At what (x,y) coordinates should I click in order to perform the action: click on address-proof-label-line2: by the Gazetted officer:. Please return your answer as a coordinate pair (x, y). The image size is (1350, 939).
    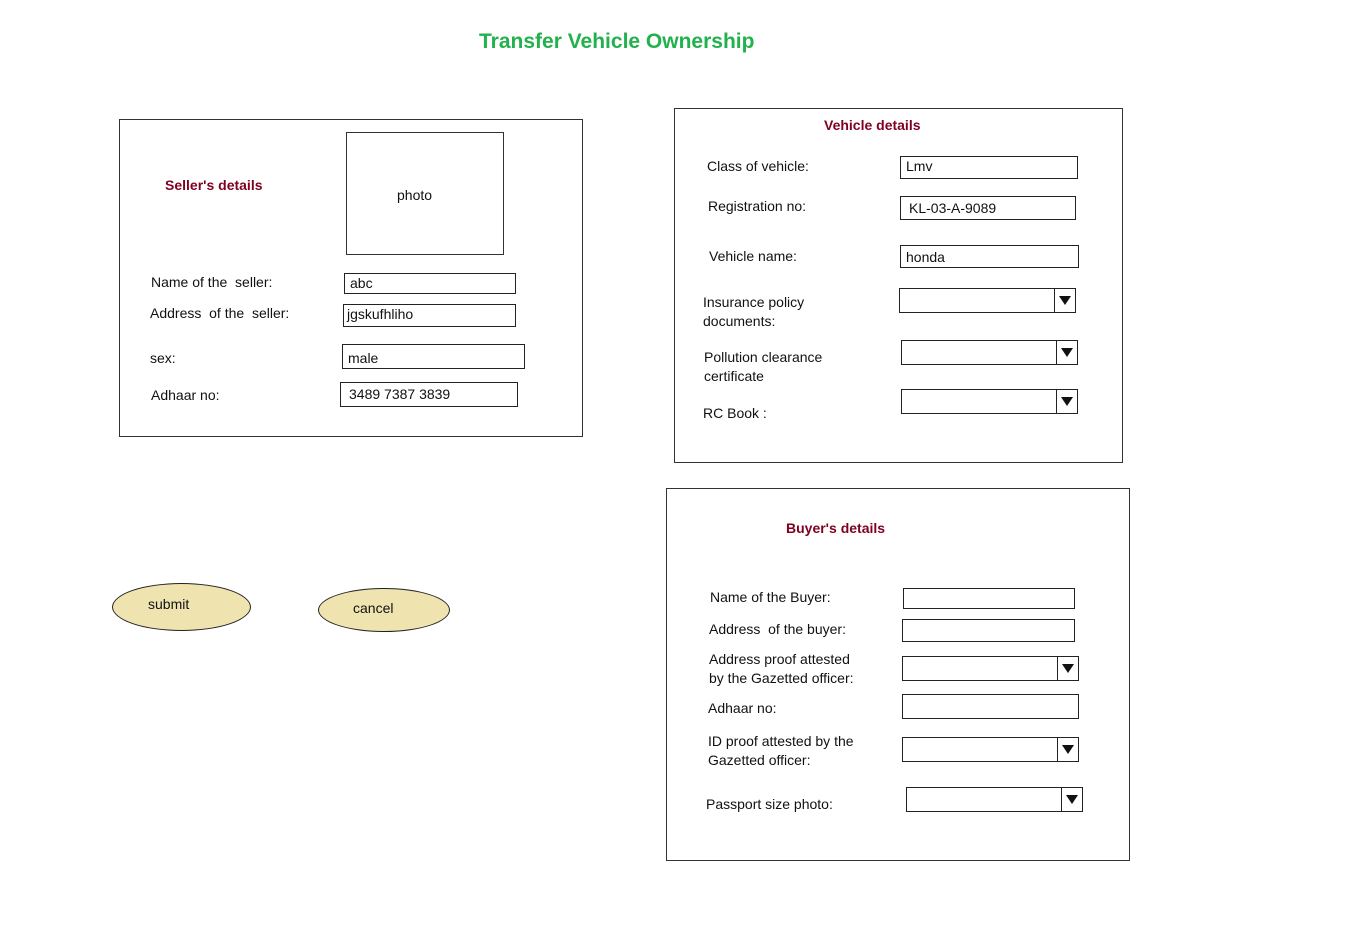
    Looking at the image, I should click on (781, 678).